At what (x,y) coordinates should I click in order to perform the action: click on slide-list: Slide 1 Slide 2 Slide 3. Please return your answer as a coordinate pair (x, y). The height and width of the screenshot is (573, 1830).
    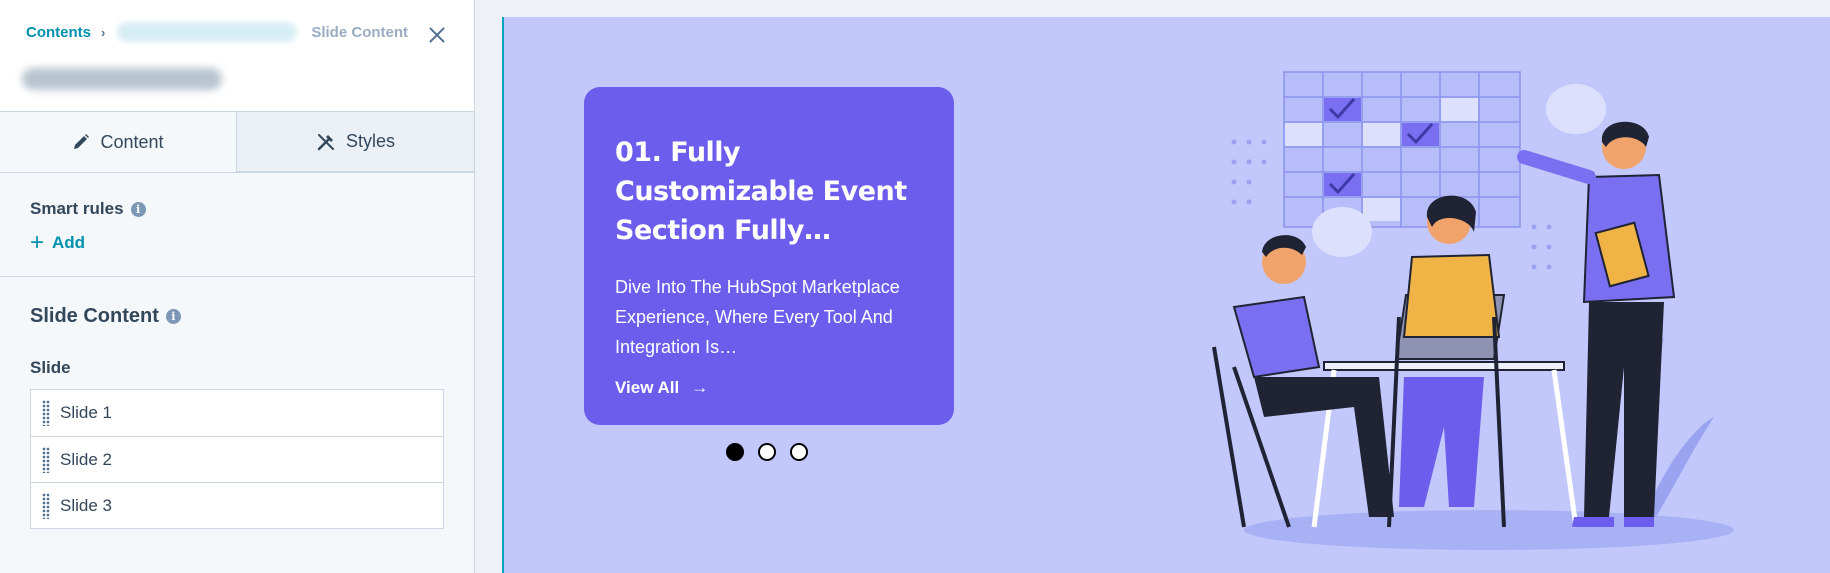
    Looking at the image, I should click on (237, 459).